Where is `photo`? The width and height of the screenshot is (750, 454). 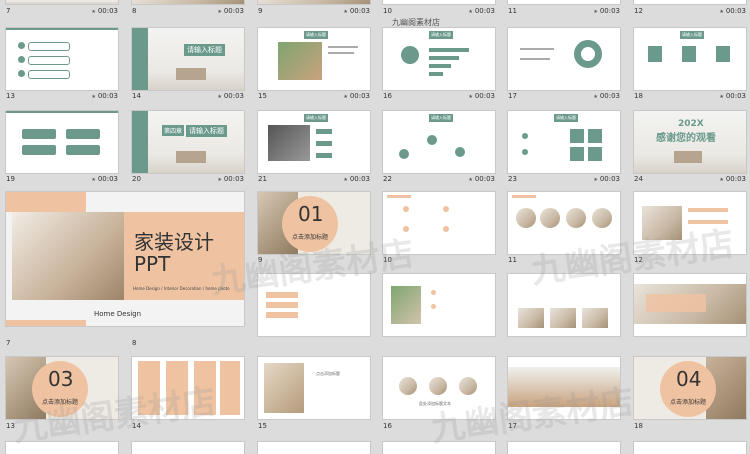
photo is located at coordinates (563, 318).